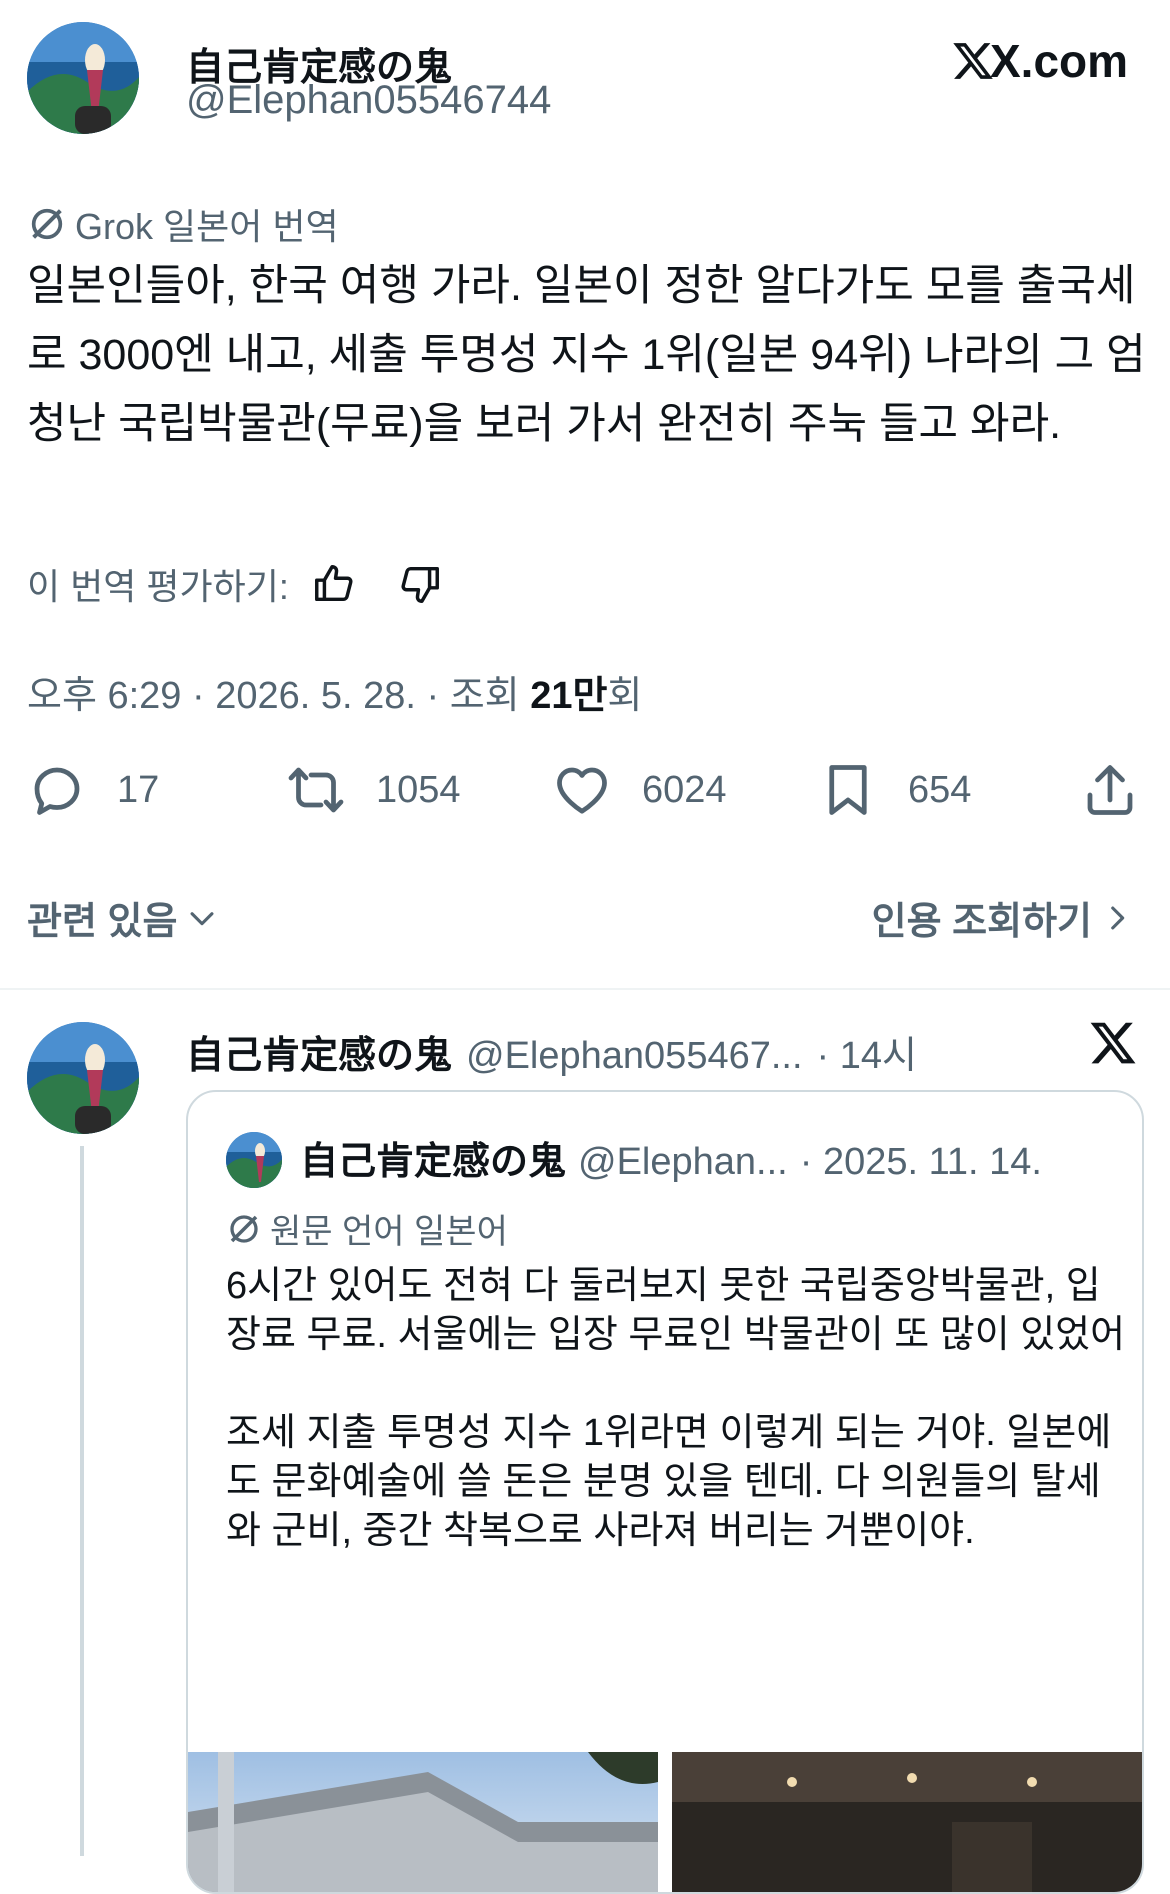 The height and width of the screenshot is (1894, 1170). What do you see at coordinates (639, 790) in the screenshot?
I see `like-button: 6024` at bounding box center [639, 790].